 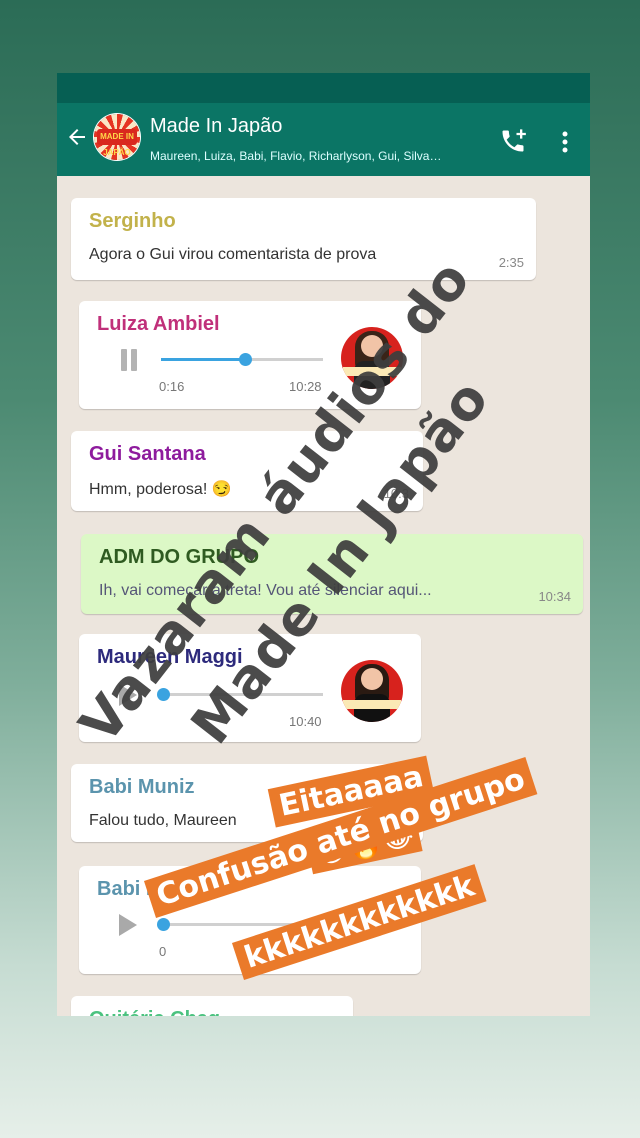 I want to click on group-avatar: MADE IN JAPÃO, so click(x=117, y=137).